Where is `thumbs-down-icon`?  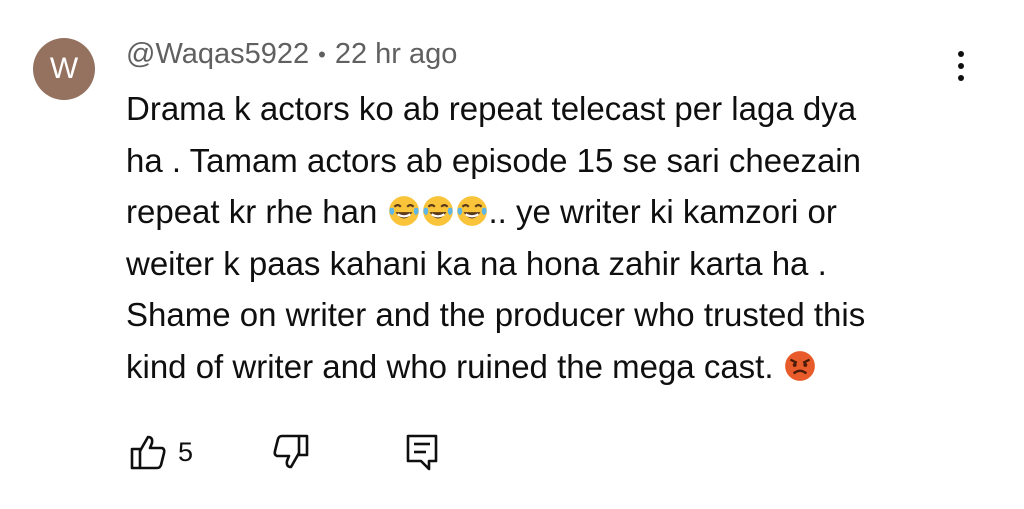 thumbs-down-icon is located at coordinates (291, 451).